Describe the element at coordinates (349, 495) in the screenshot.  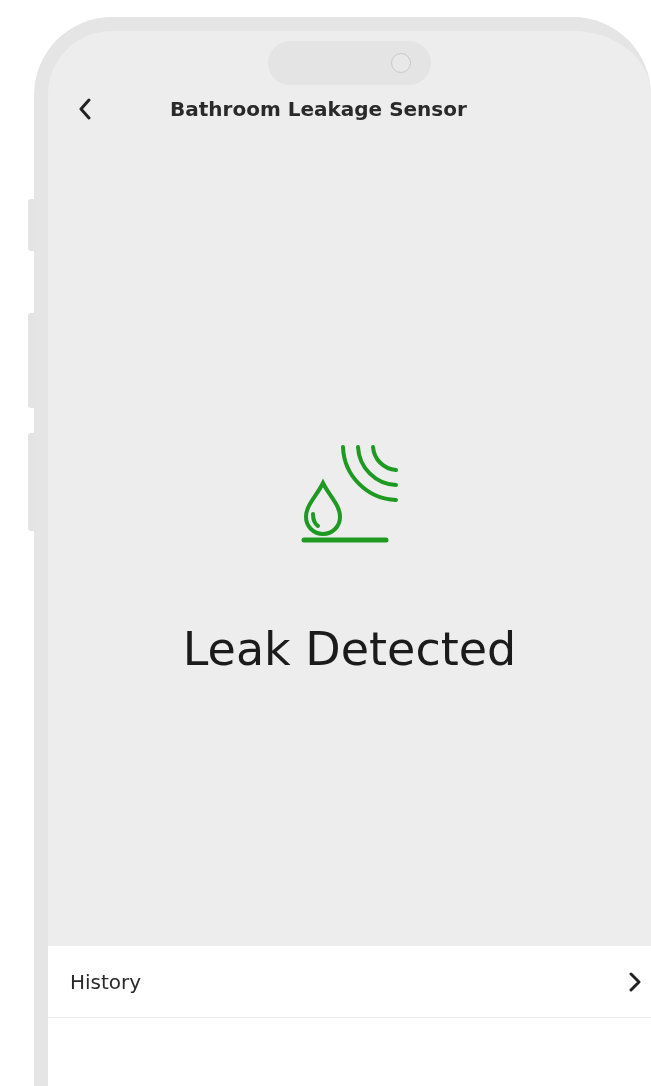
I see `water-leak-icon` at that location.